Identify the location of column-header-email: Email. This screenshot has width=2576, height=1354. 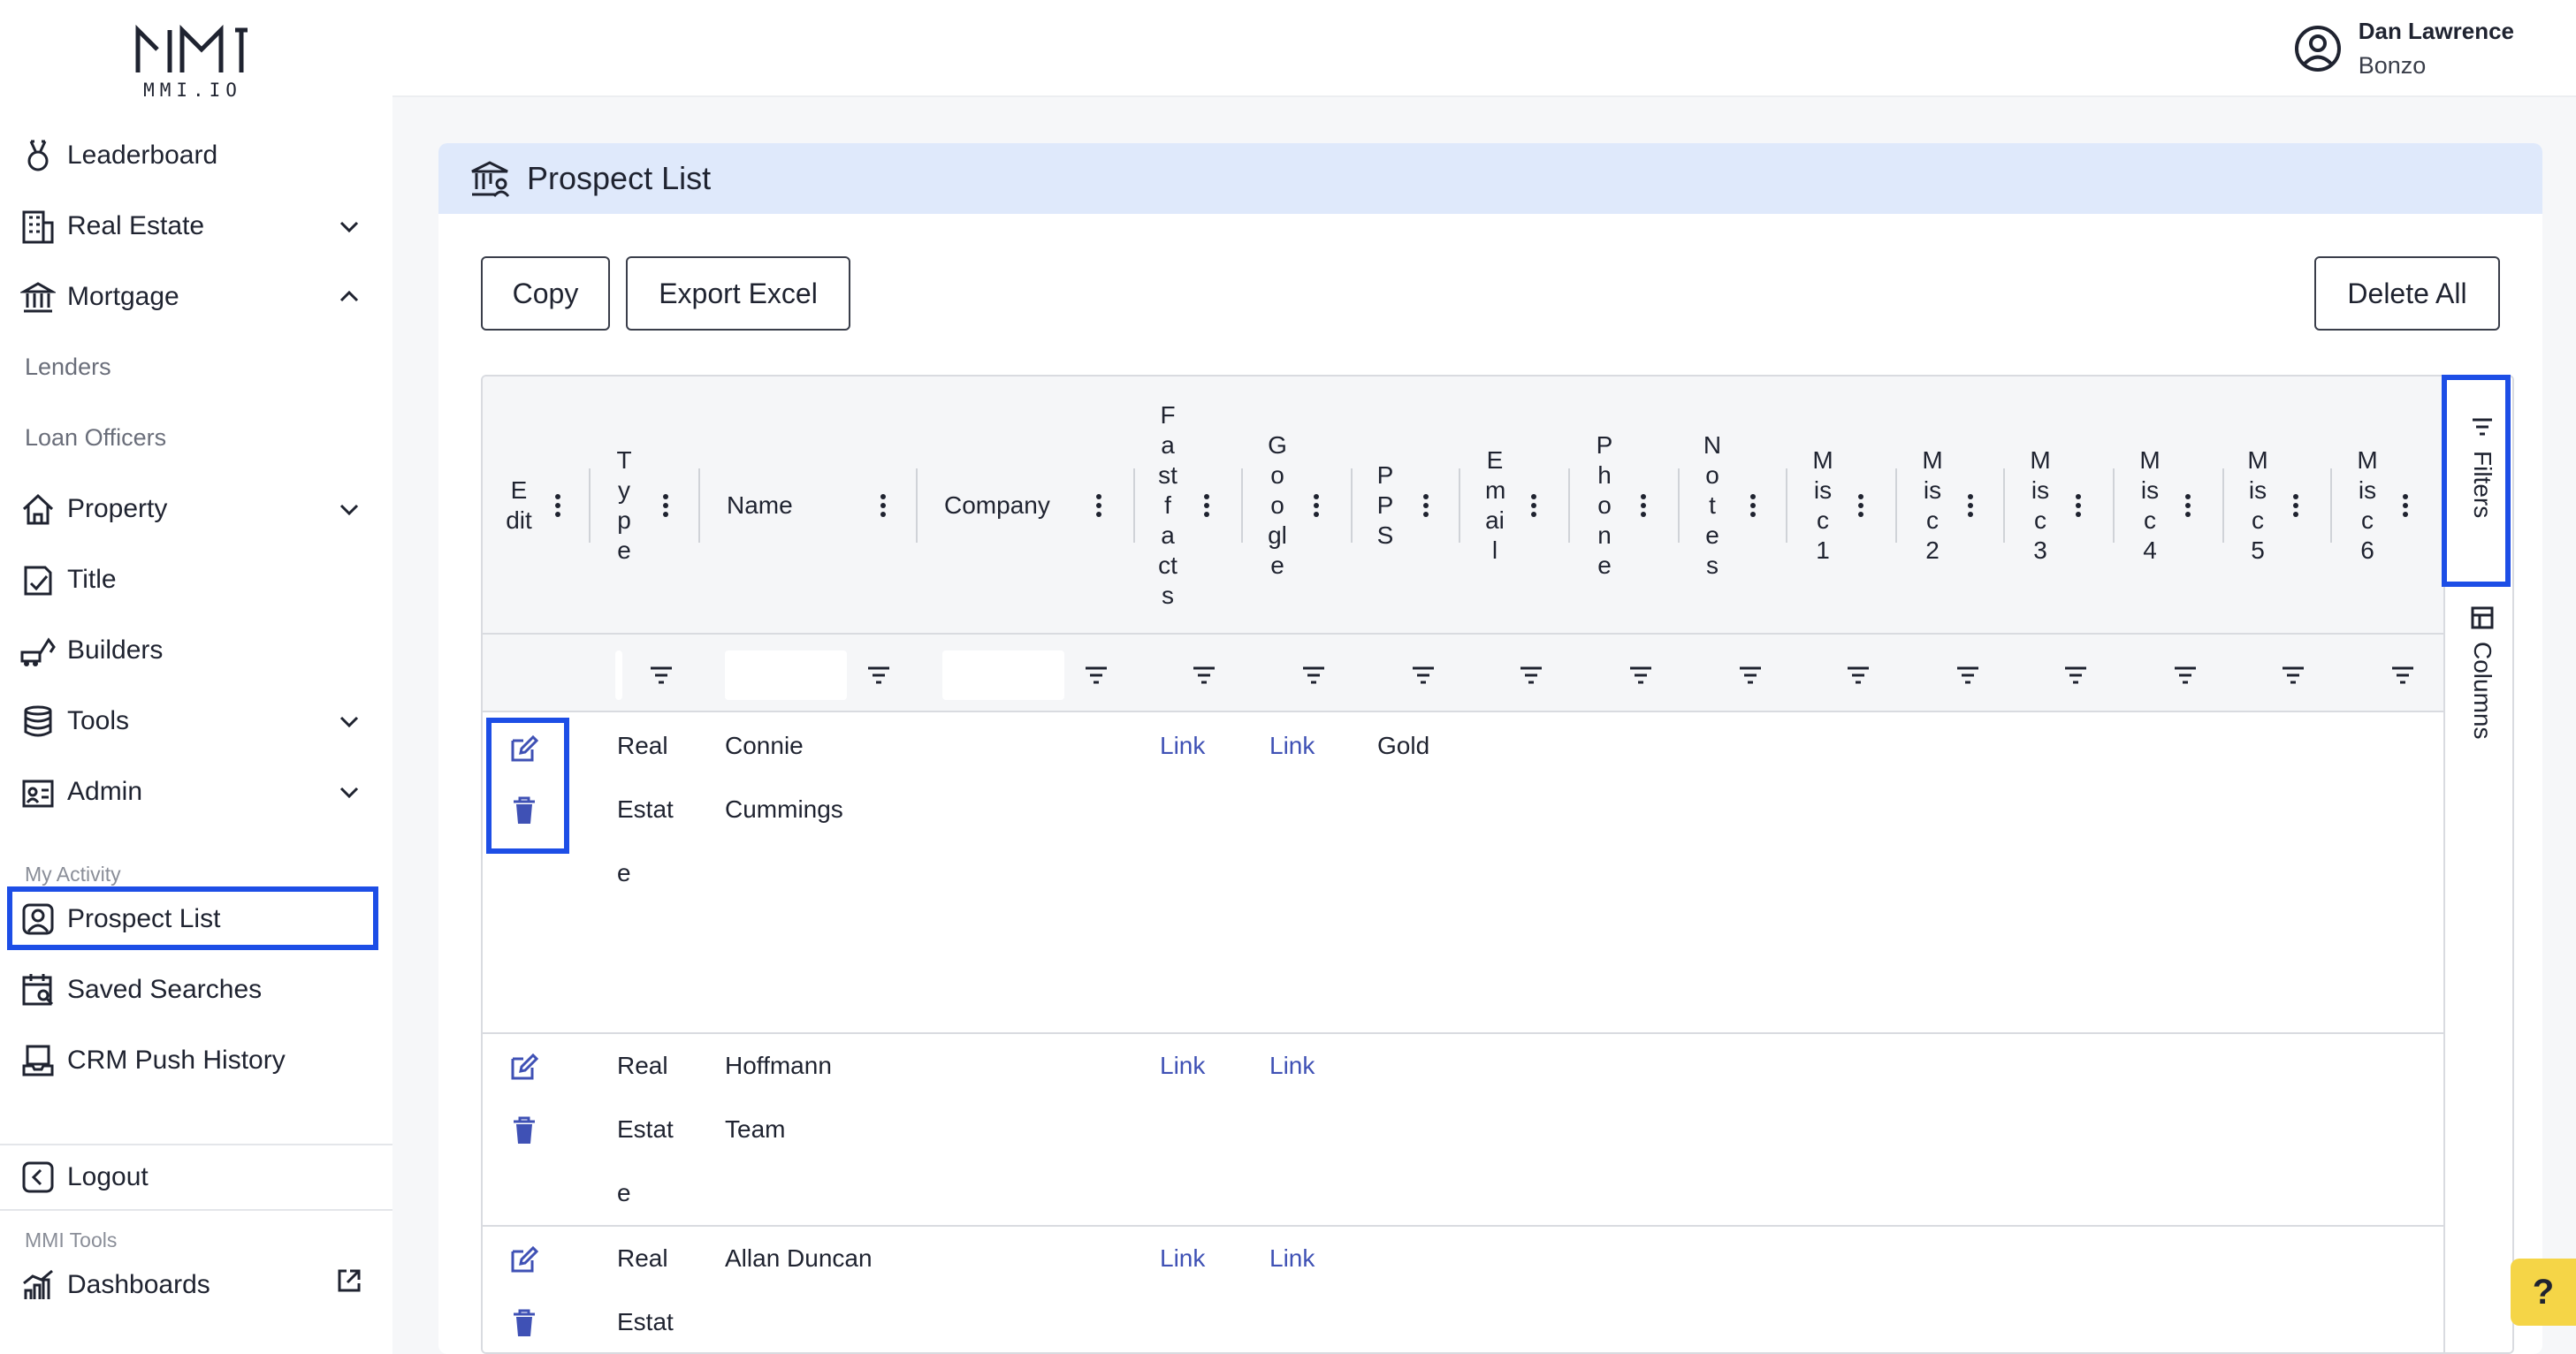
(1495, 506).